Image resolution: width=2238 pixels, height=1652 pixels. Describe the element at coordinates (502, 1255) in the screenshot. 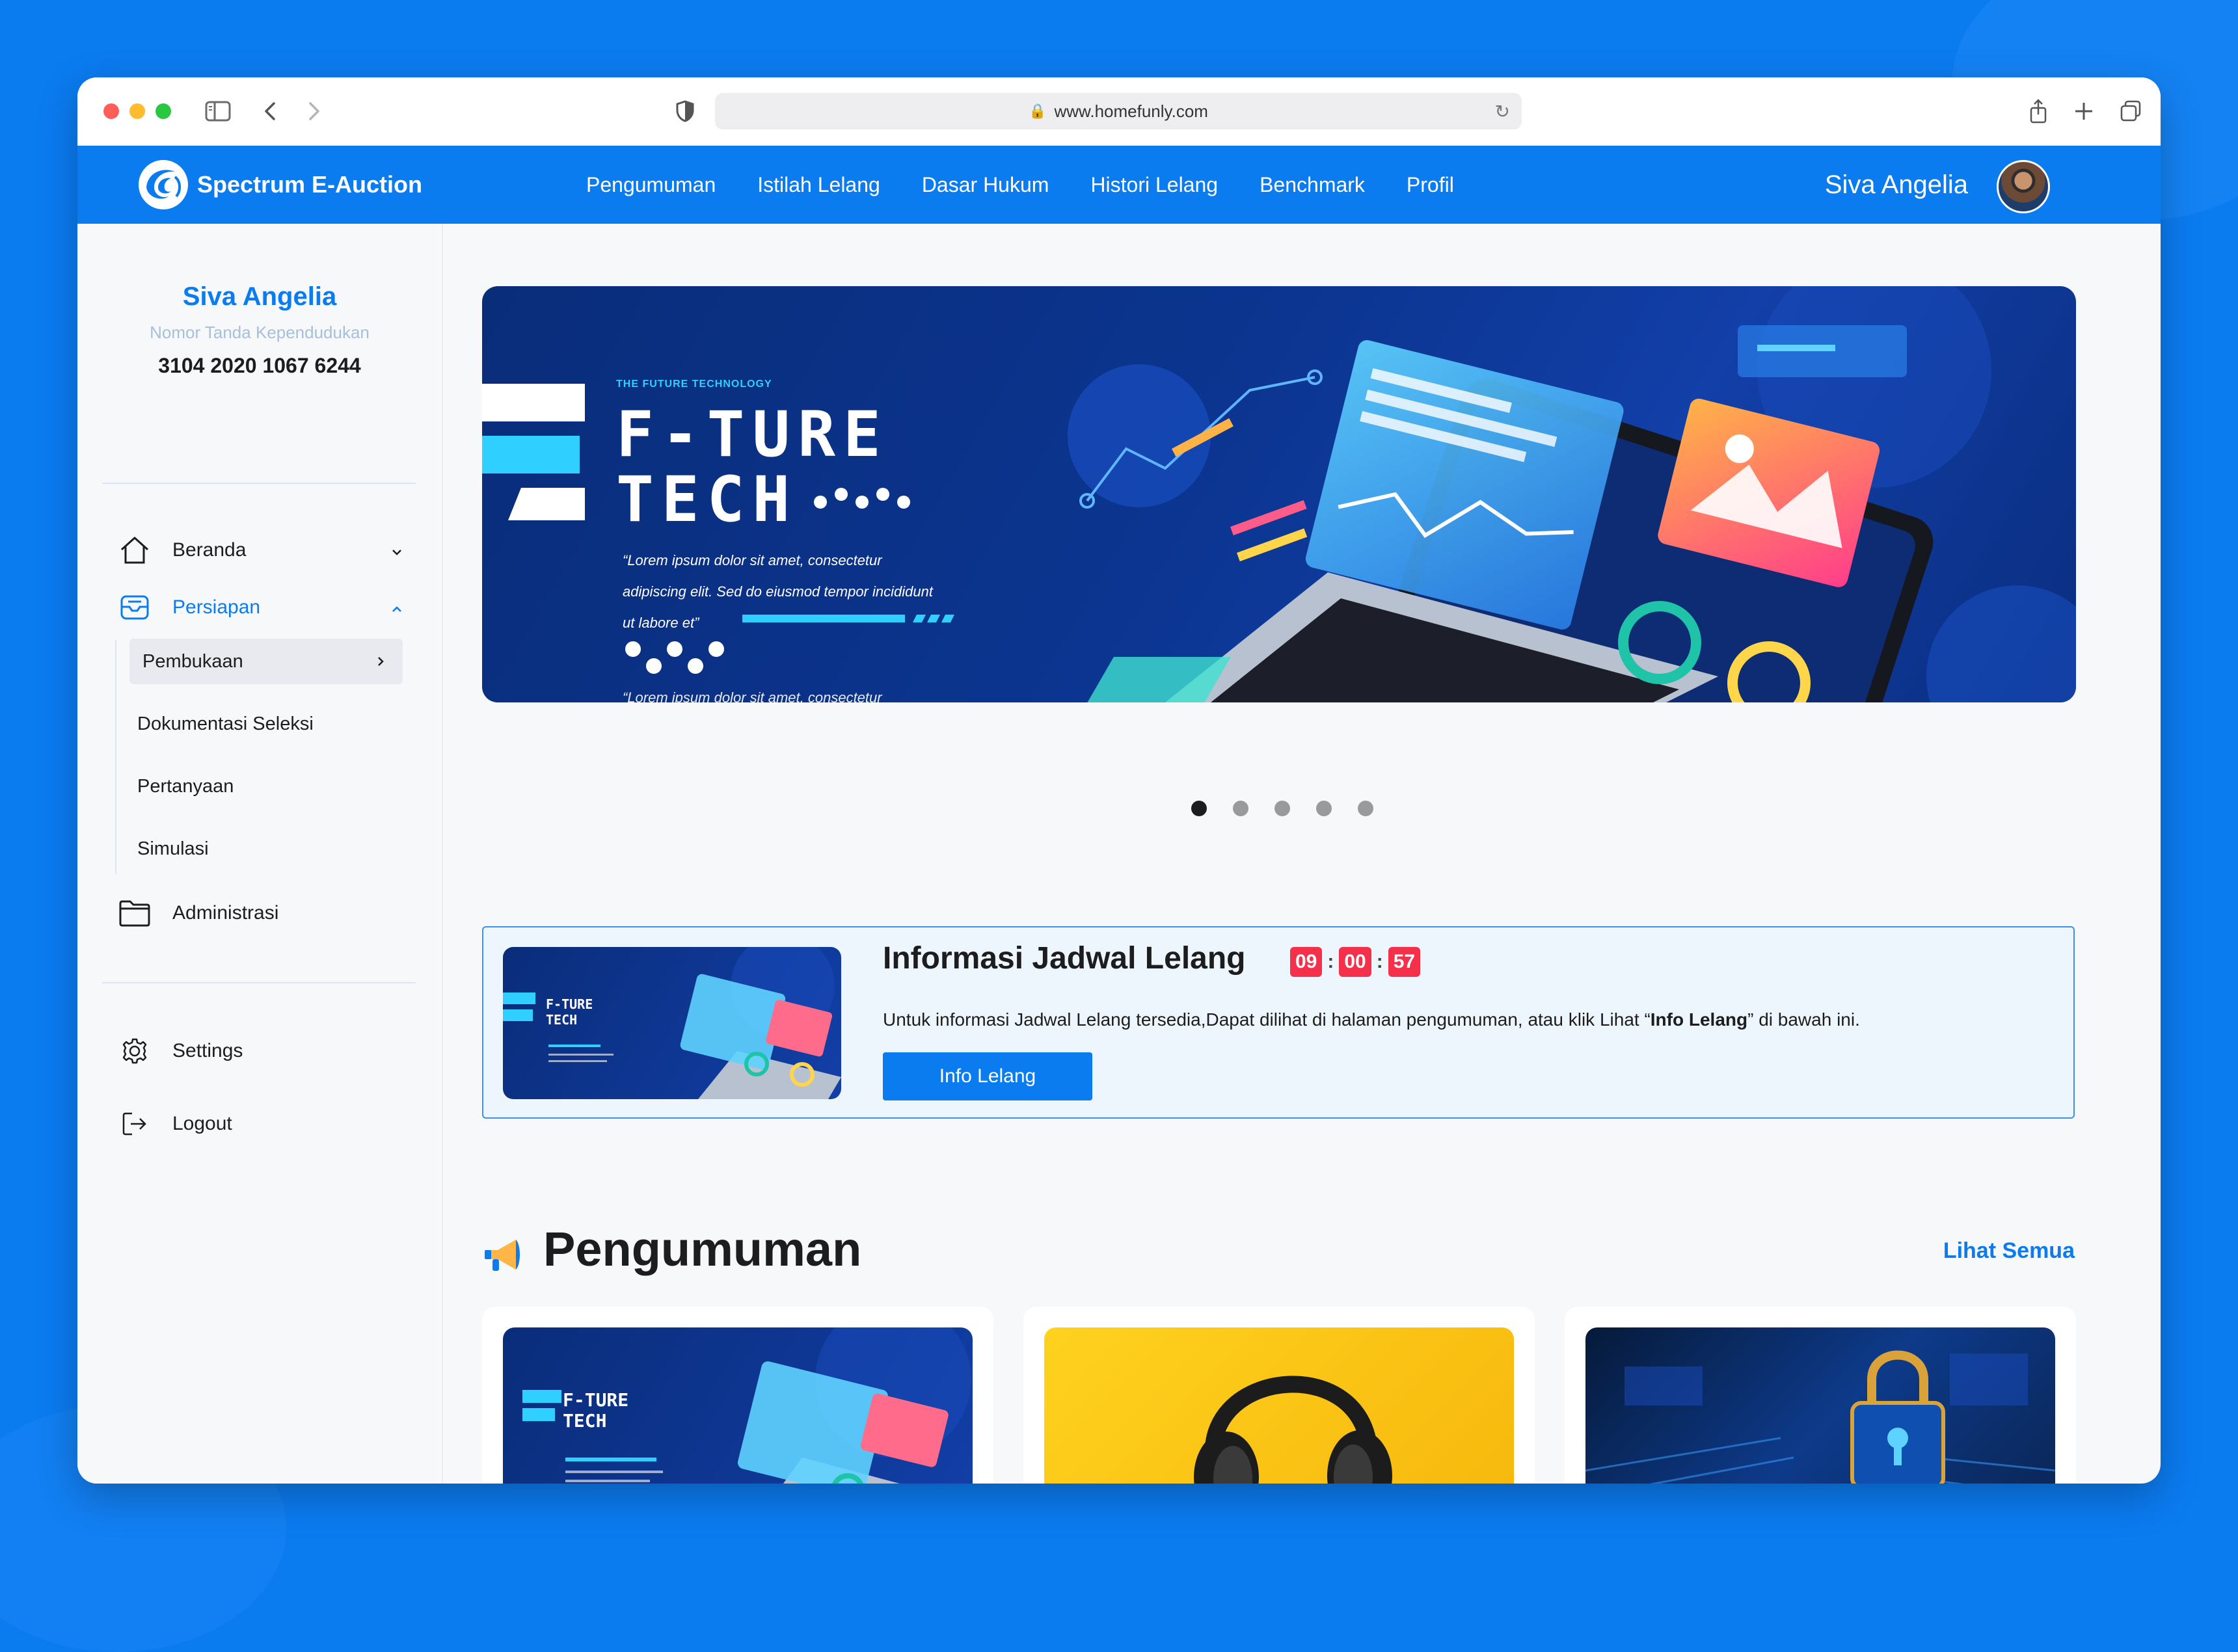

I see `megaphone-icon` at that location.